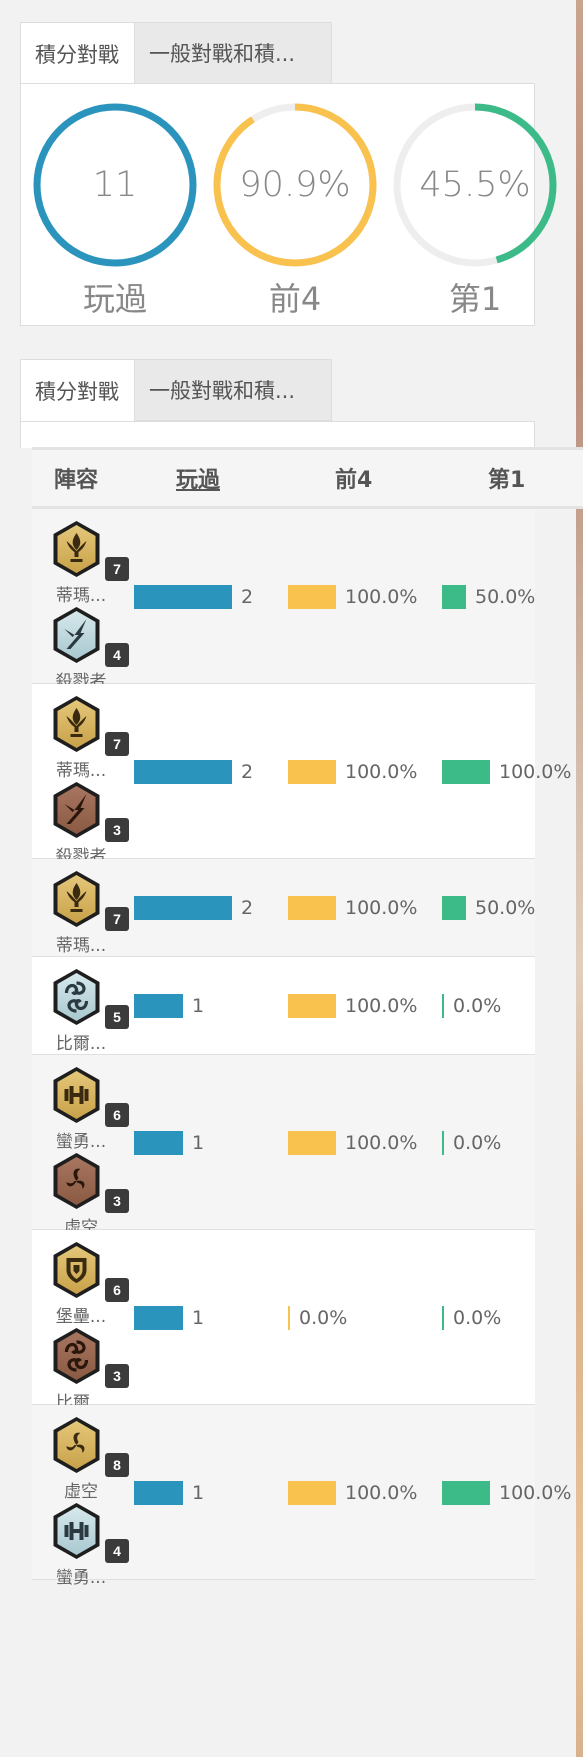 The image size is (583, 1757). What do you see at coordinates (76, 1270) in the screenshot?
I see `shield-icon` at bounding box center [76, 1270].